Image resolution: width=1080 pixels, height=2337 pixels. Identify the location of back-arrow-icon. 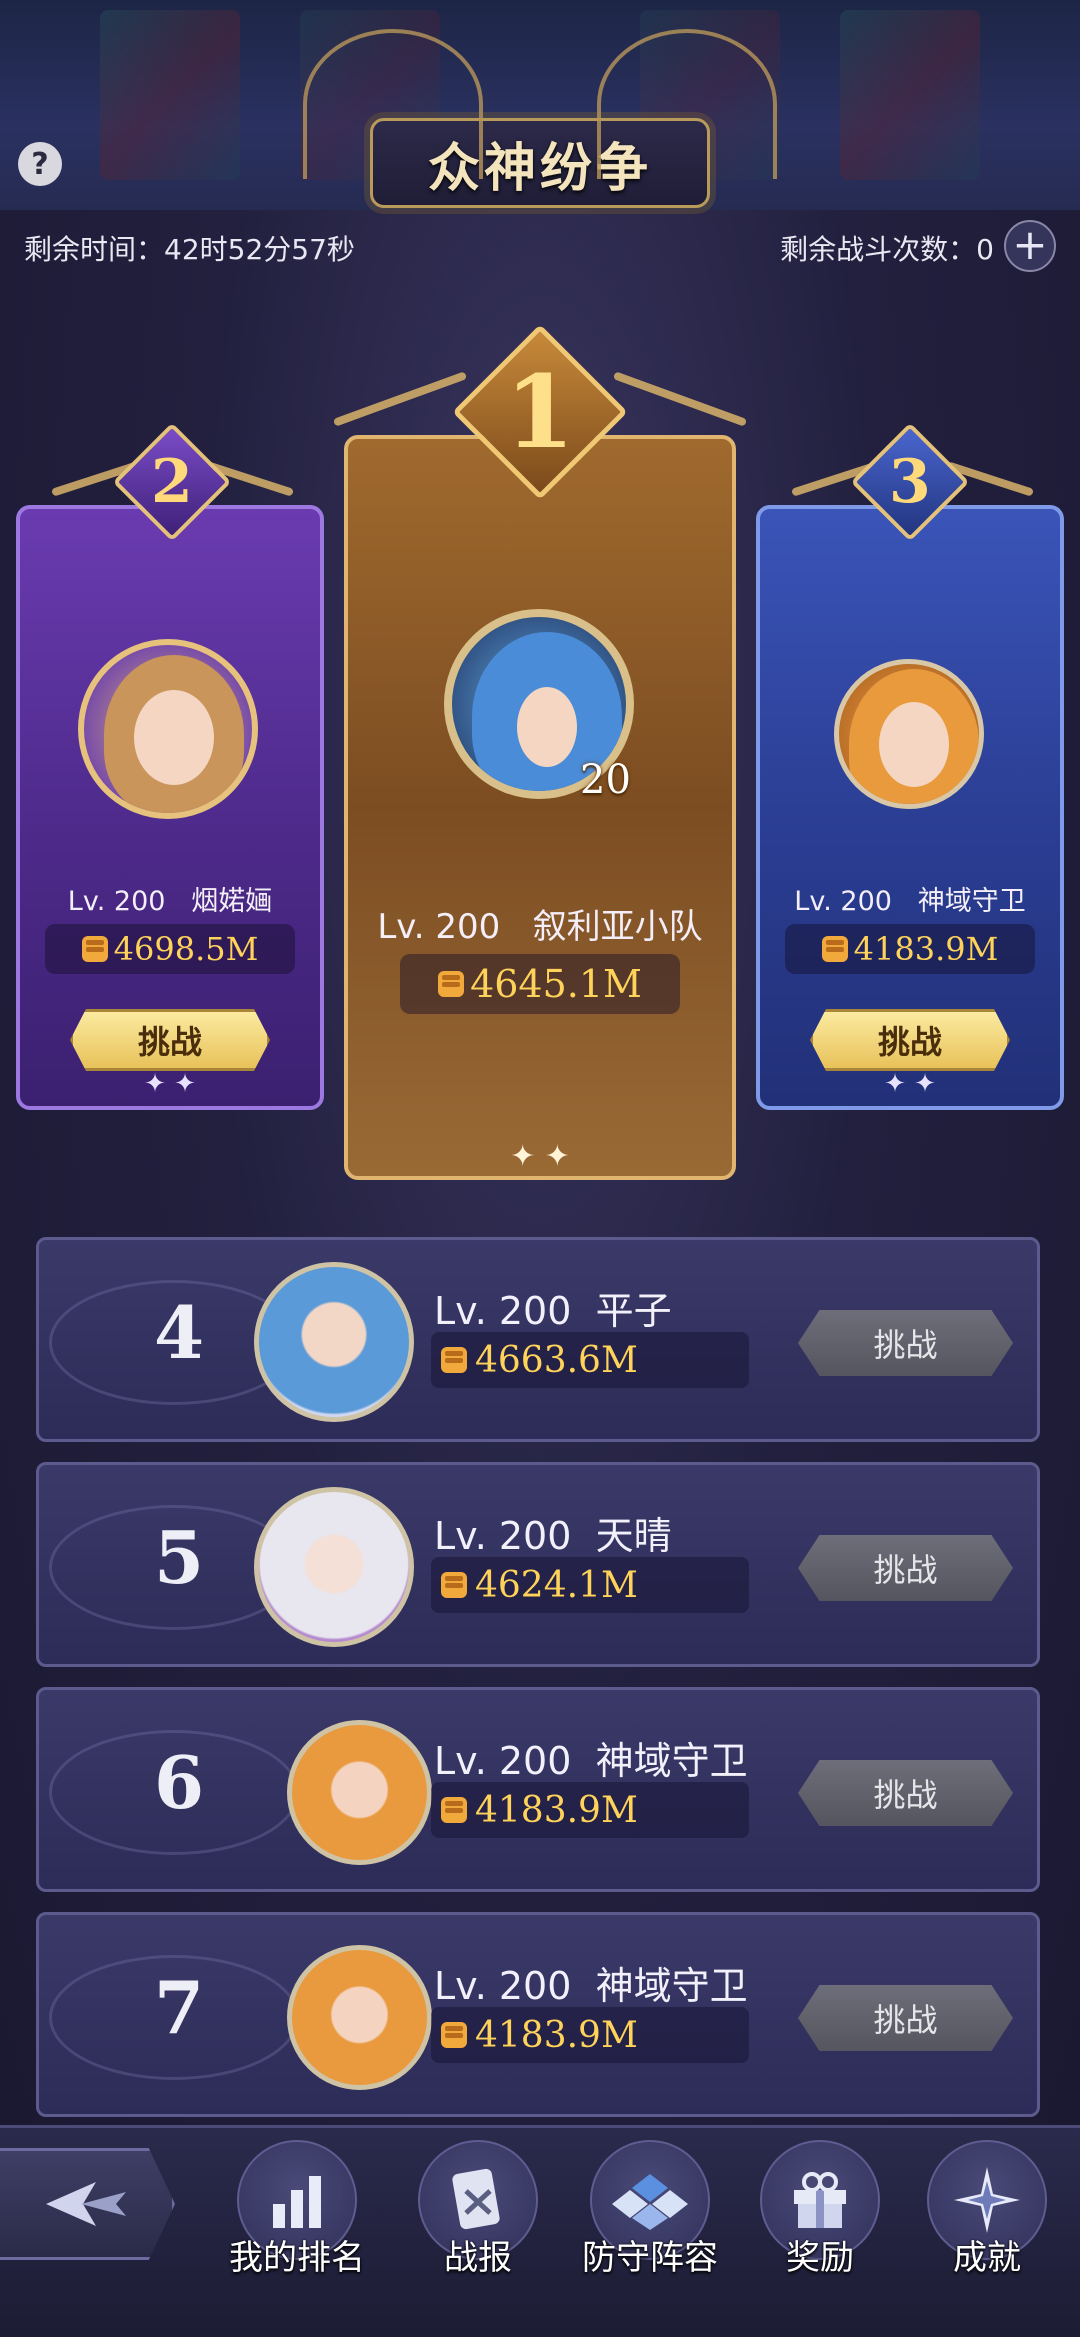
(86, 2204).